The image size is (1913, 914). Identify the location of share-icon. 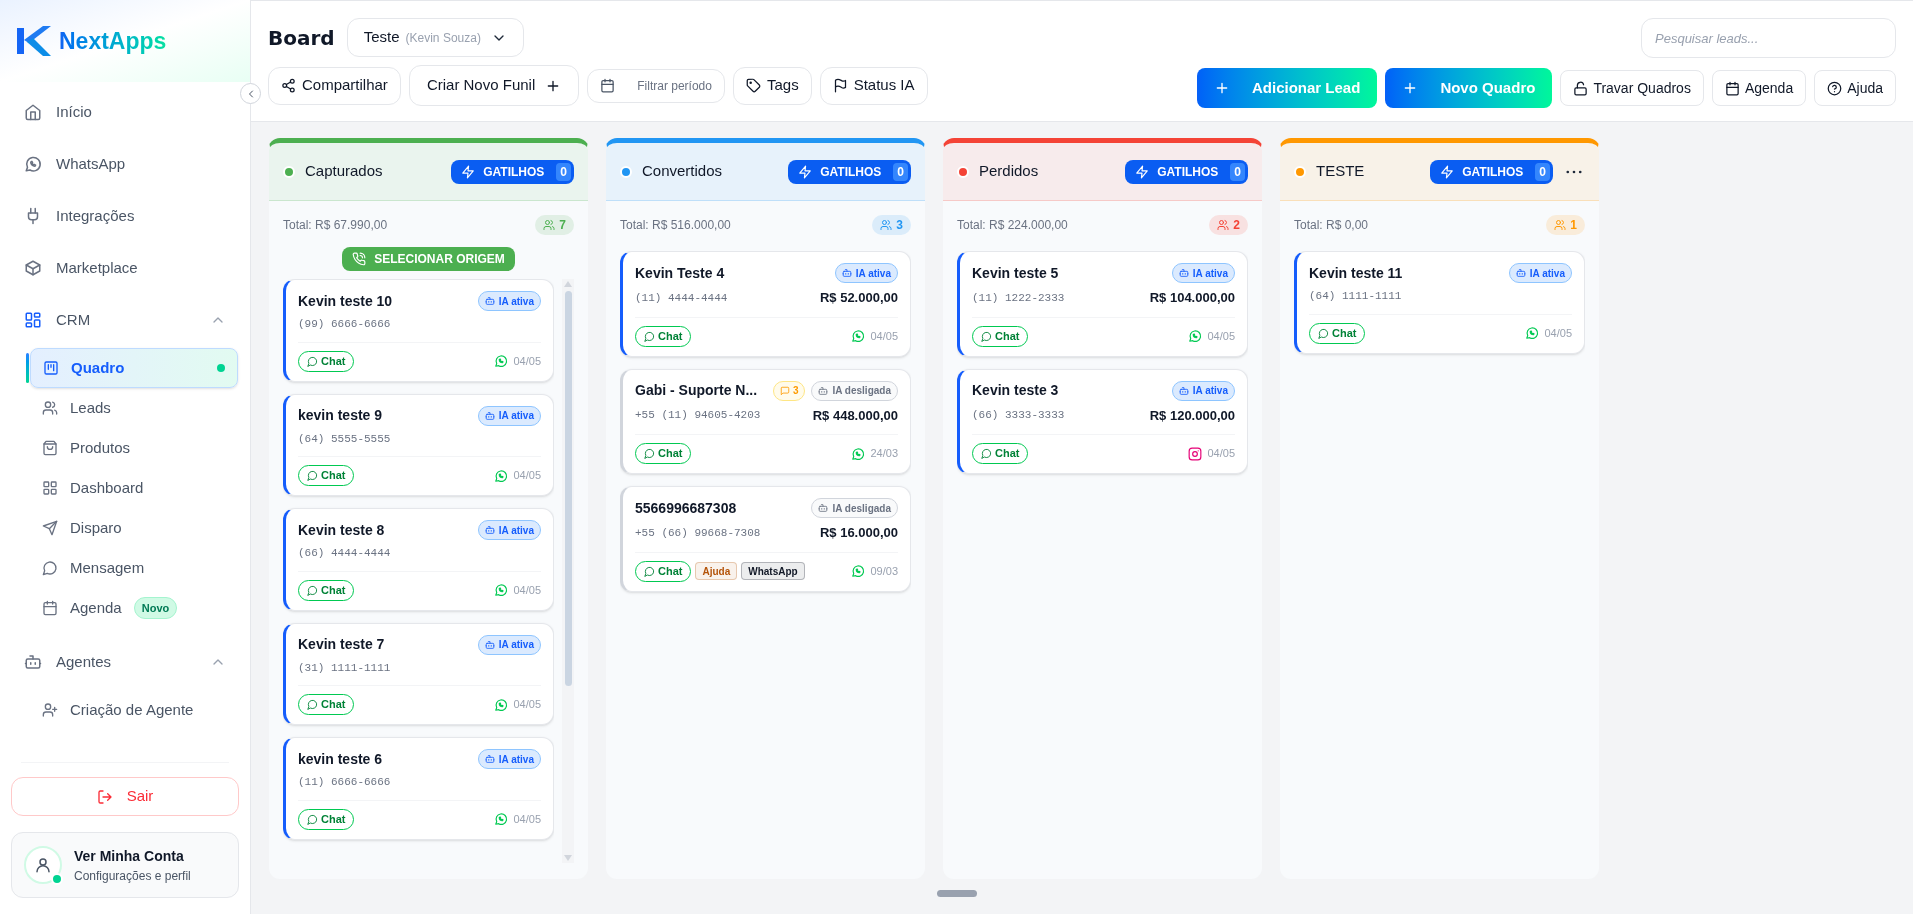
(288, 85).